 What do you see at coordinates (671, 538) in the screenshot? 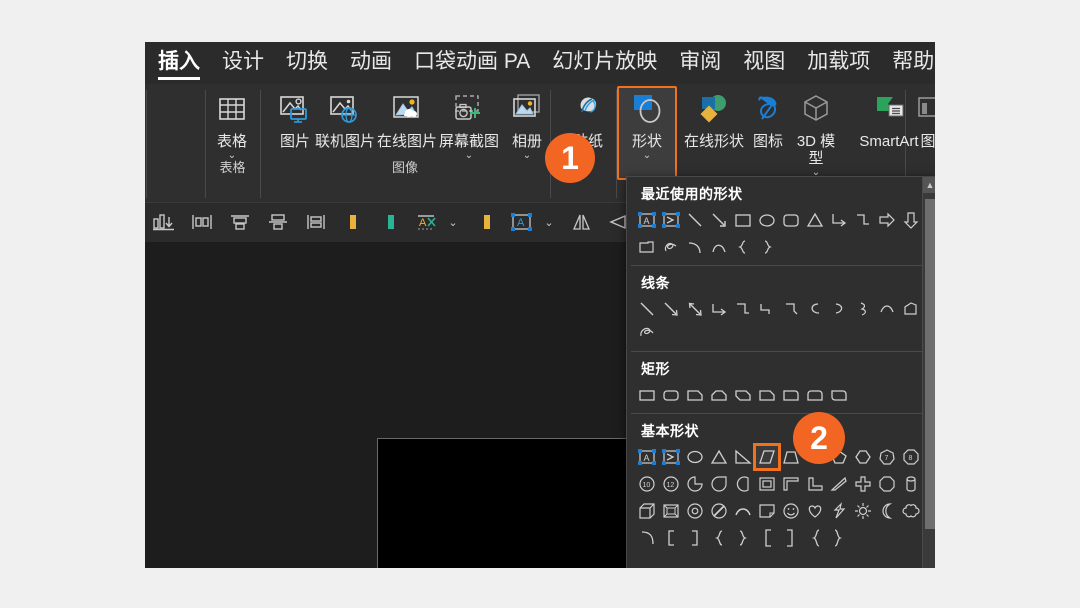
I see `shape-left-bracket` at bounding box center [671, 538].